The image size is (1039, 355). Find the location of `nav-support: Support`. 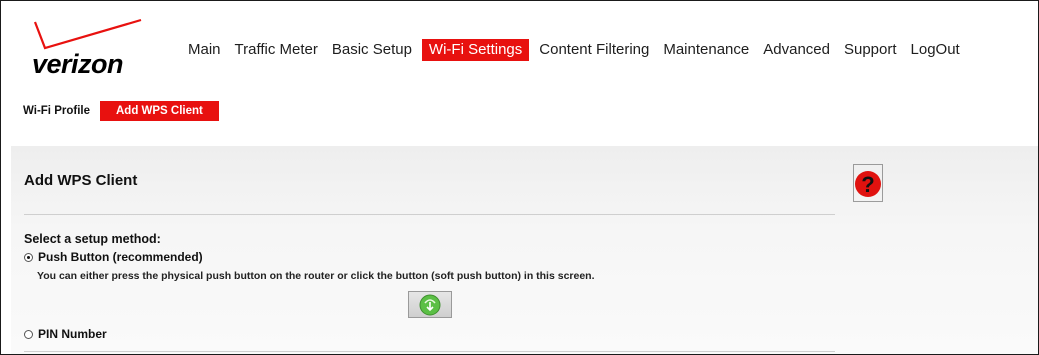

nav-support: Support is located at coordinates (870, 50).